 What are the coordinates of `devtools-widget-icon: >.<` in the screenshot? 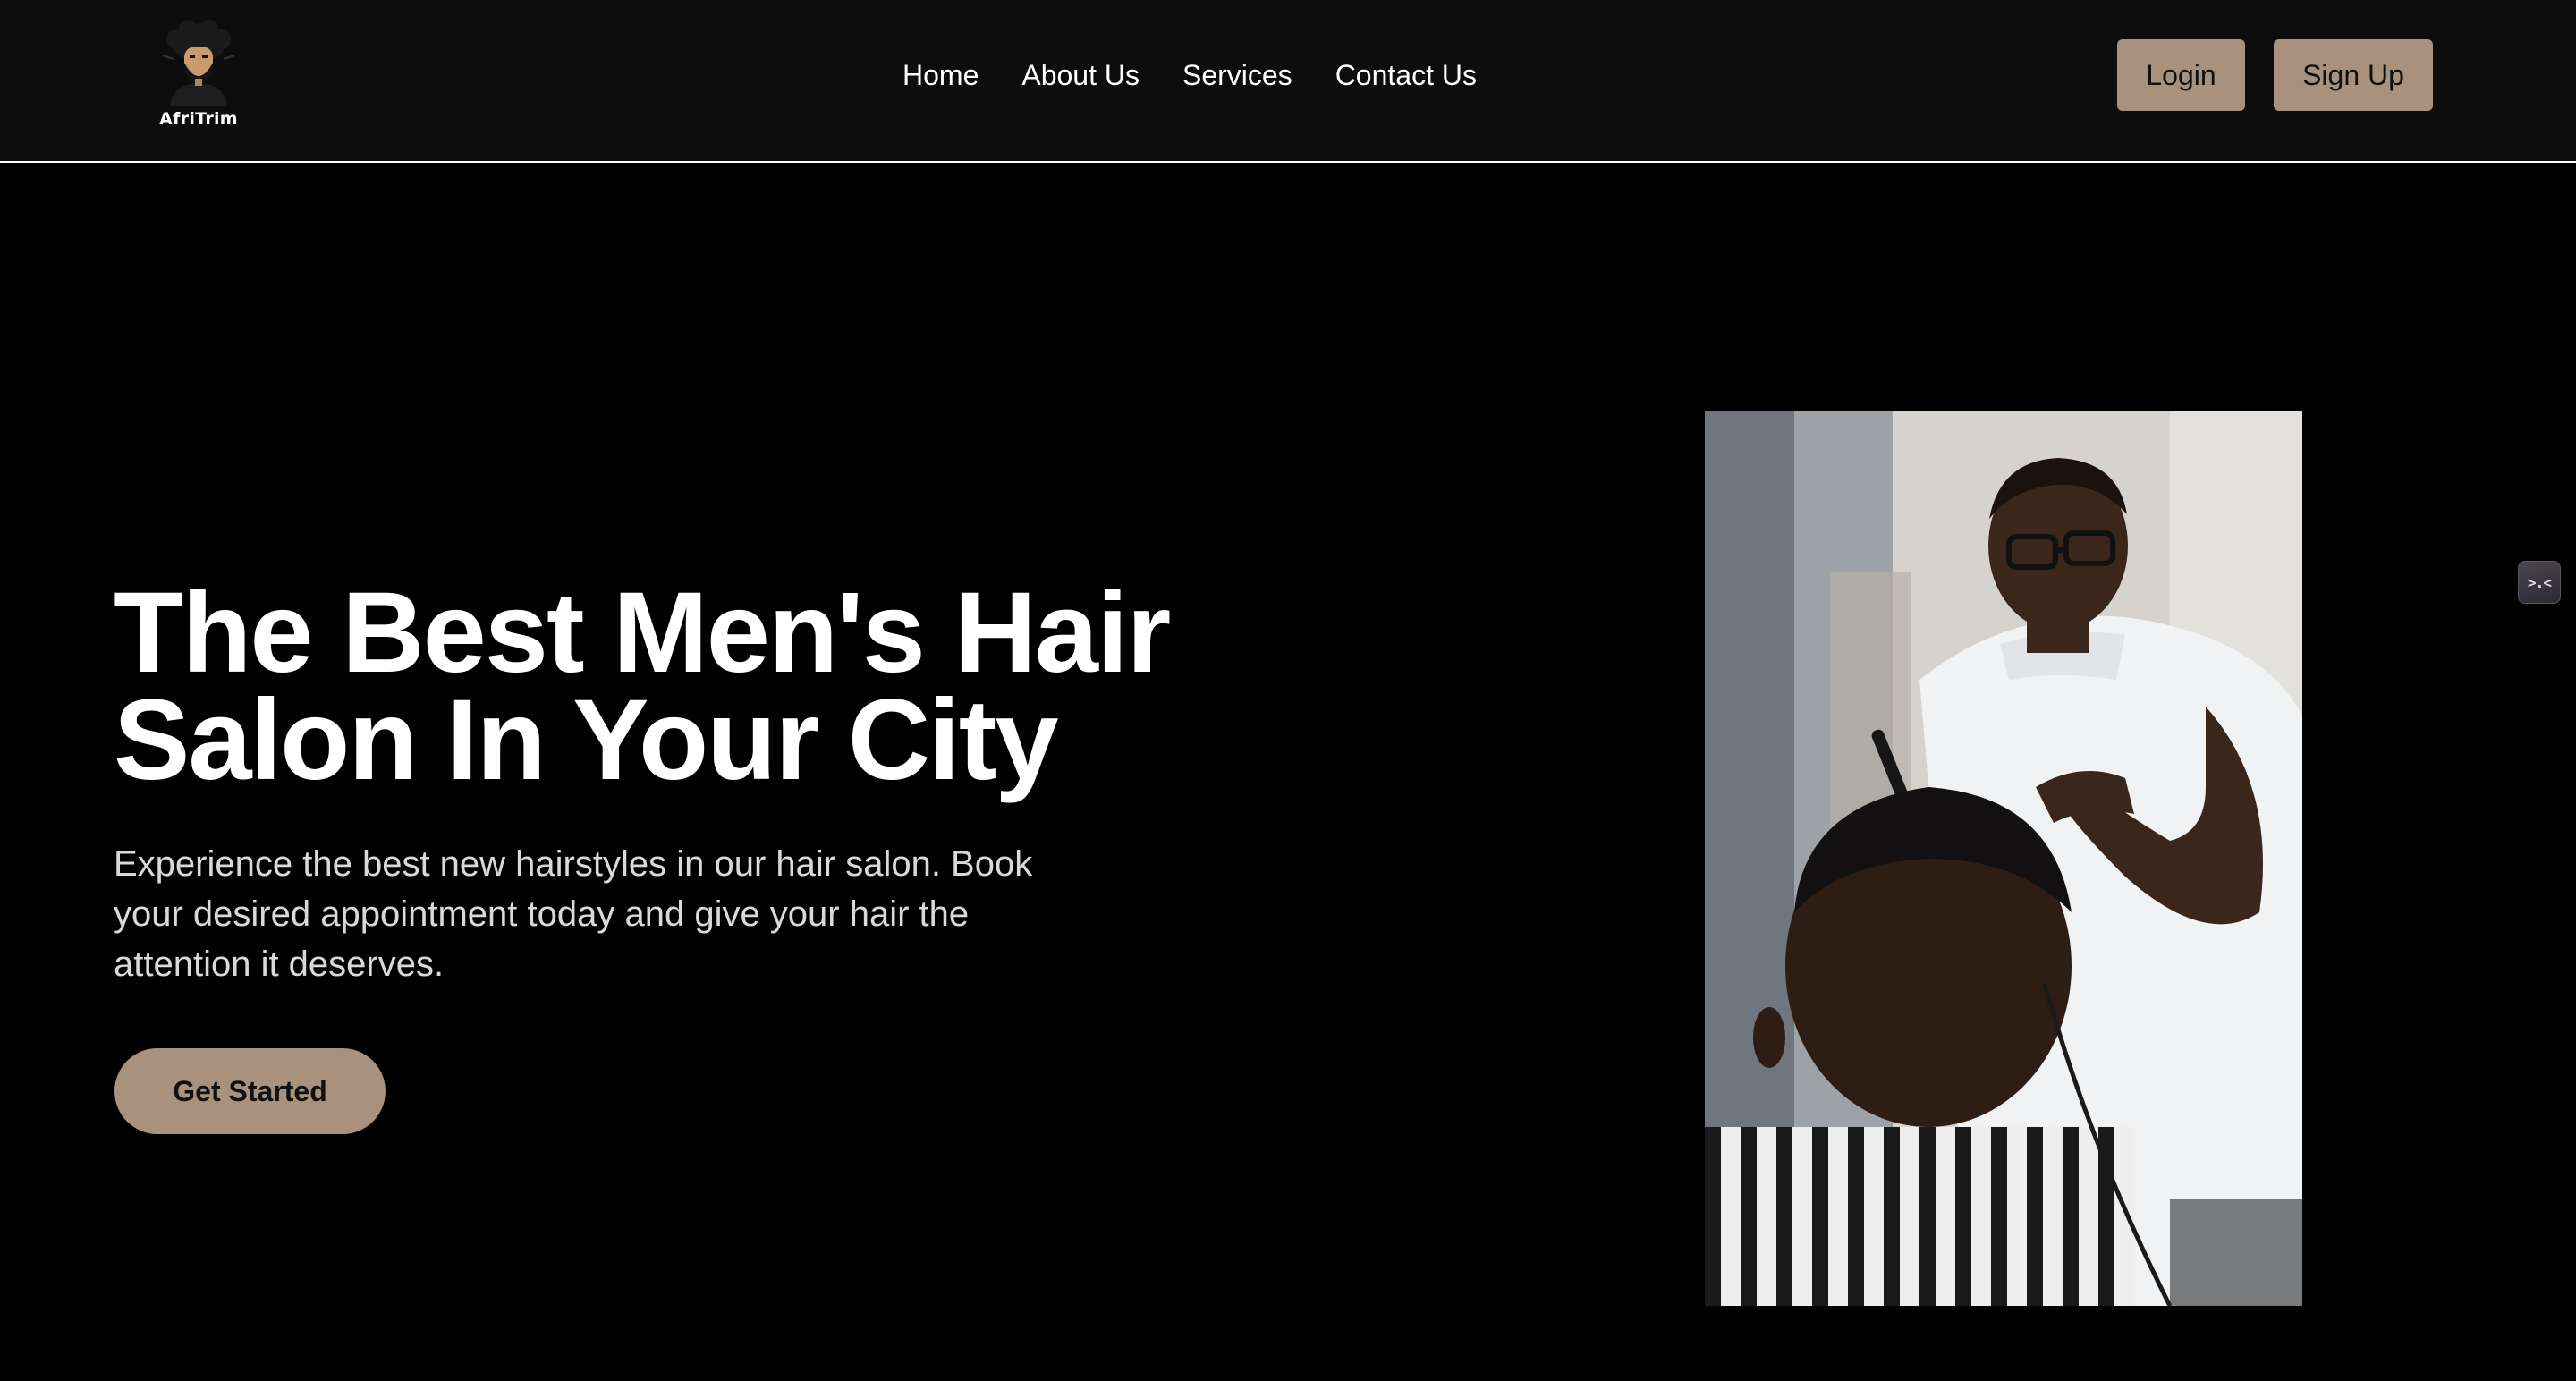 It's located at (2539, 582).